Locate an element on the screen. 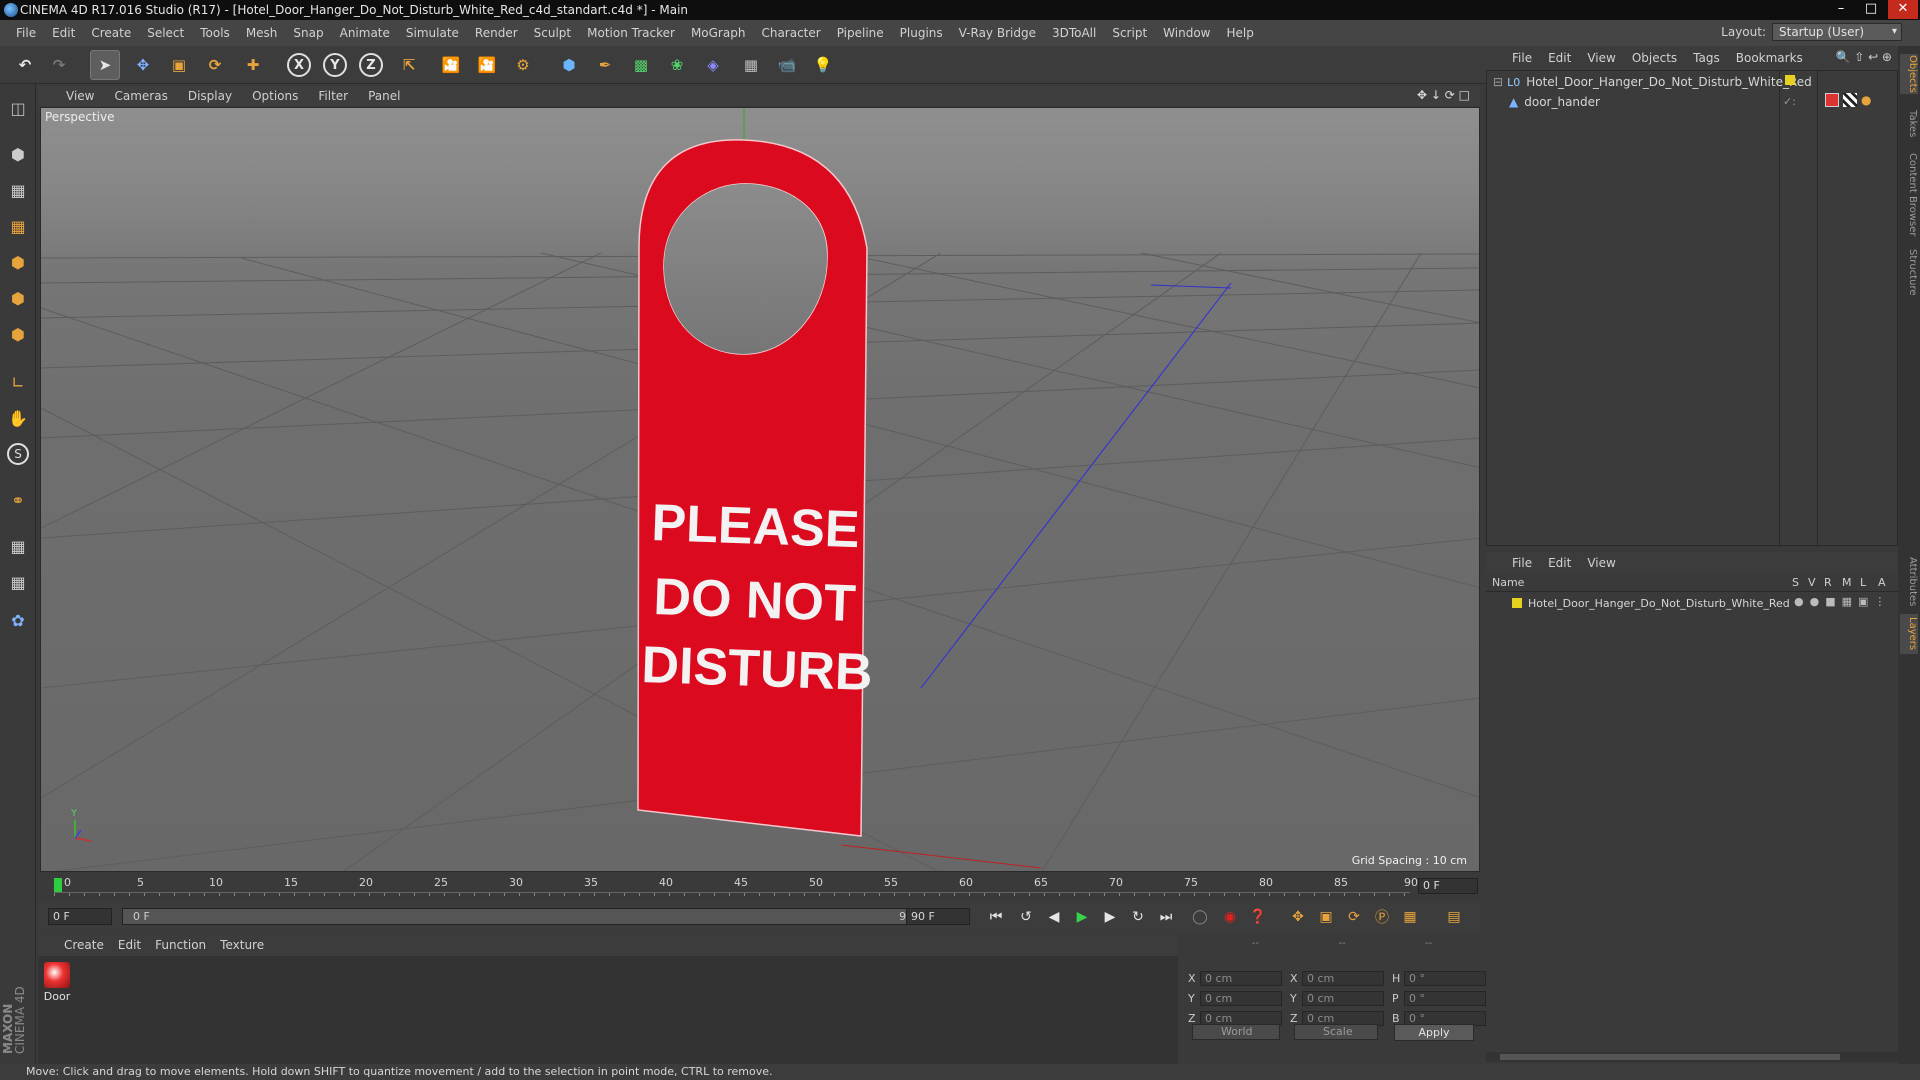  axis-mode-icon: ∟ is located at coordinates (18, 382).